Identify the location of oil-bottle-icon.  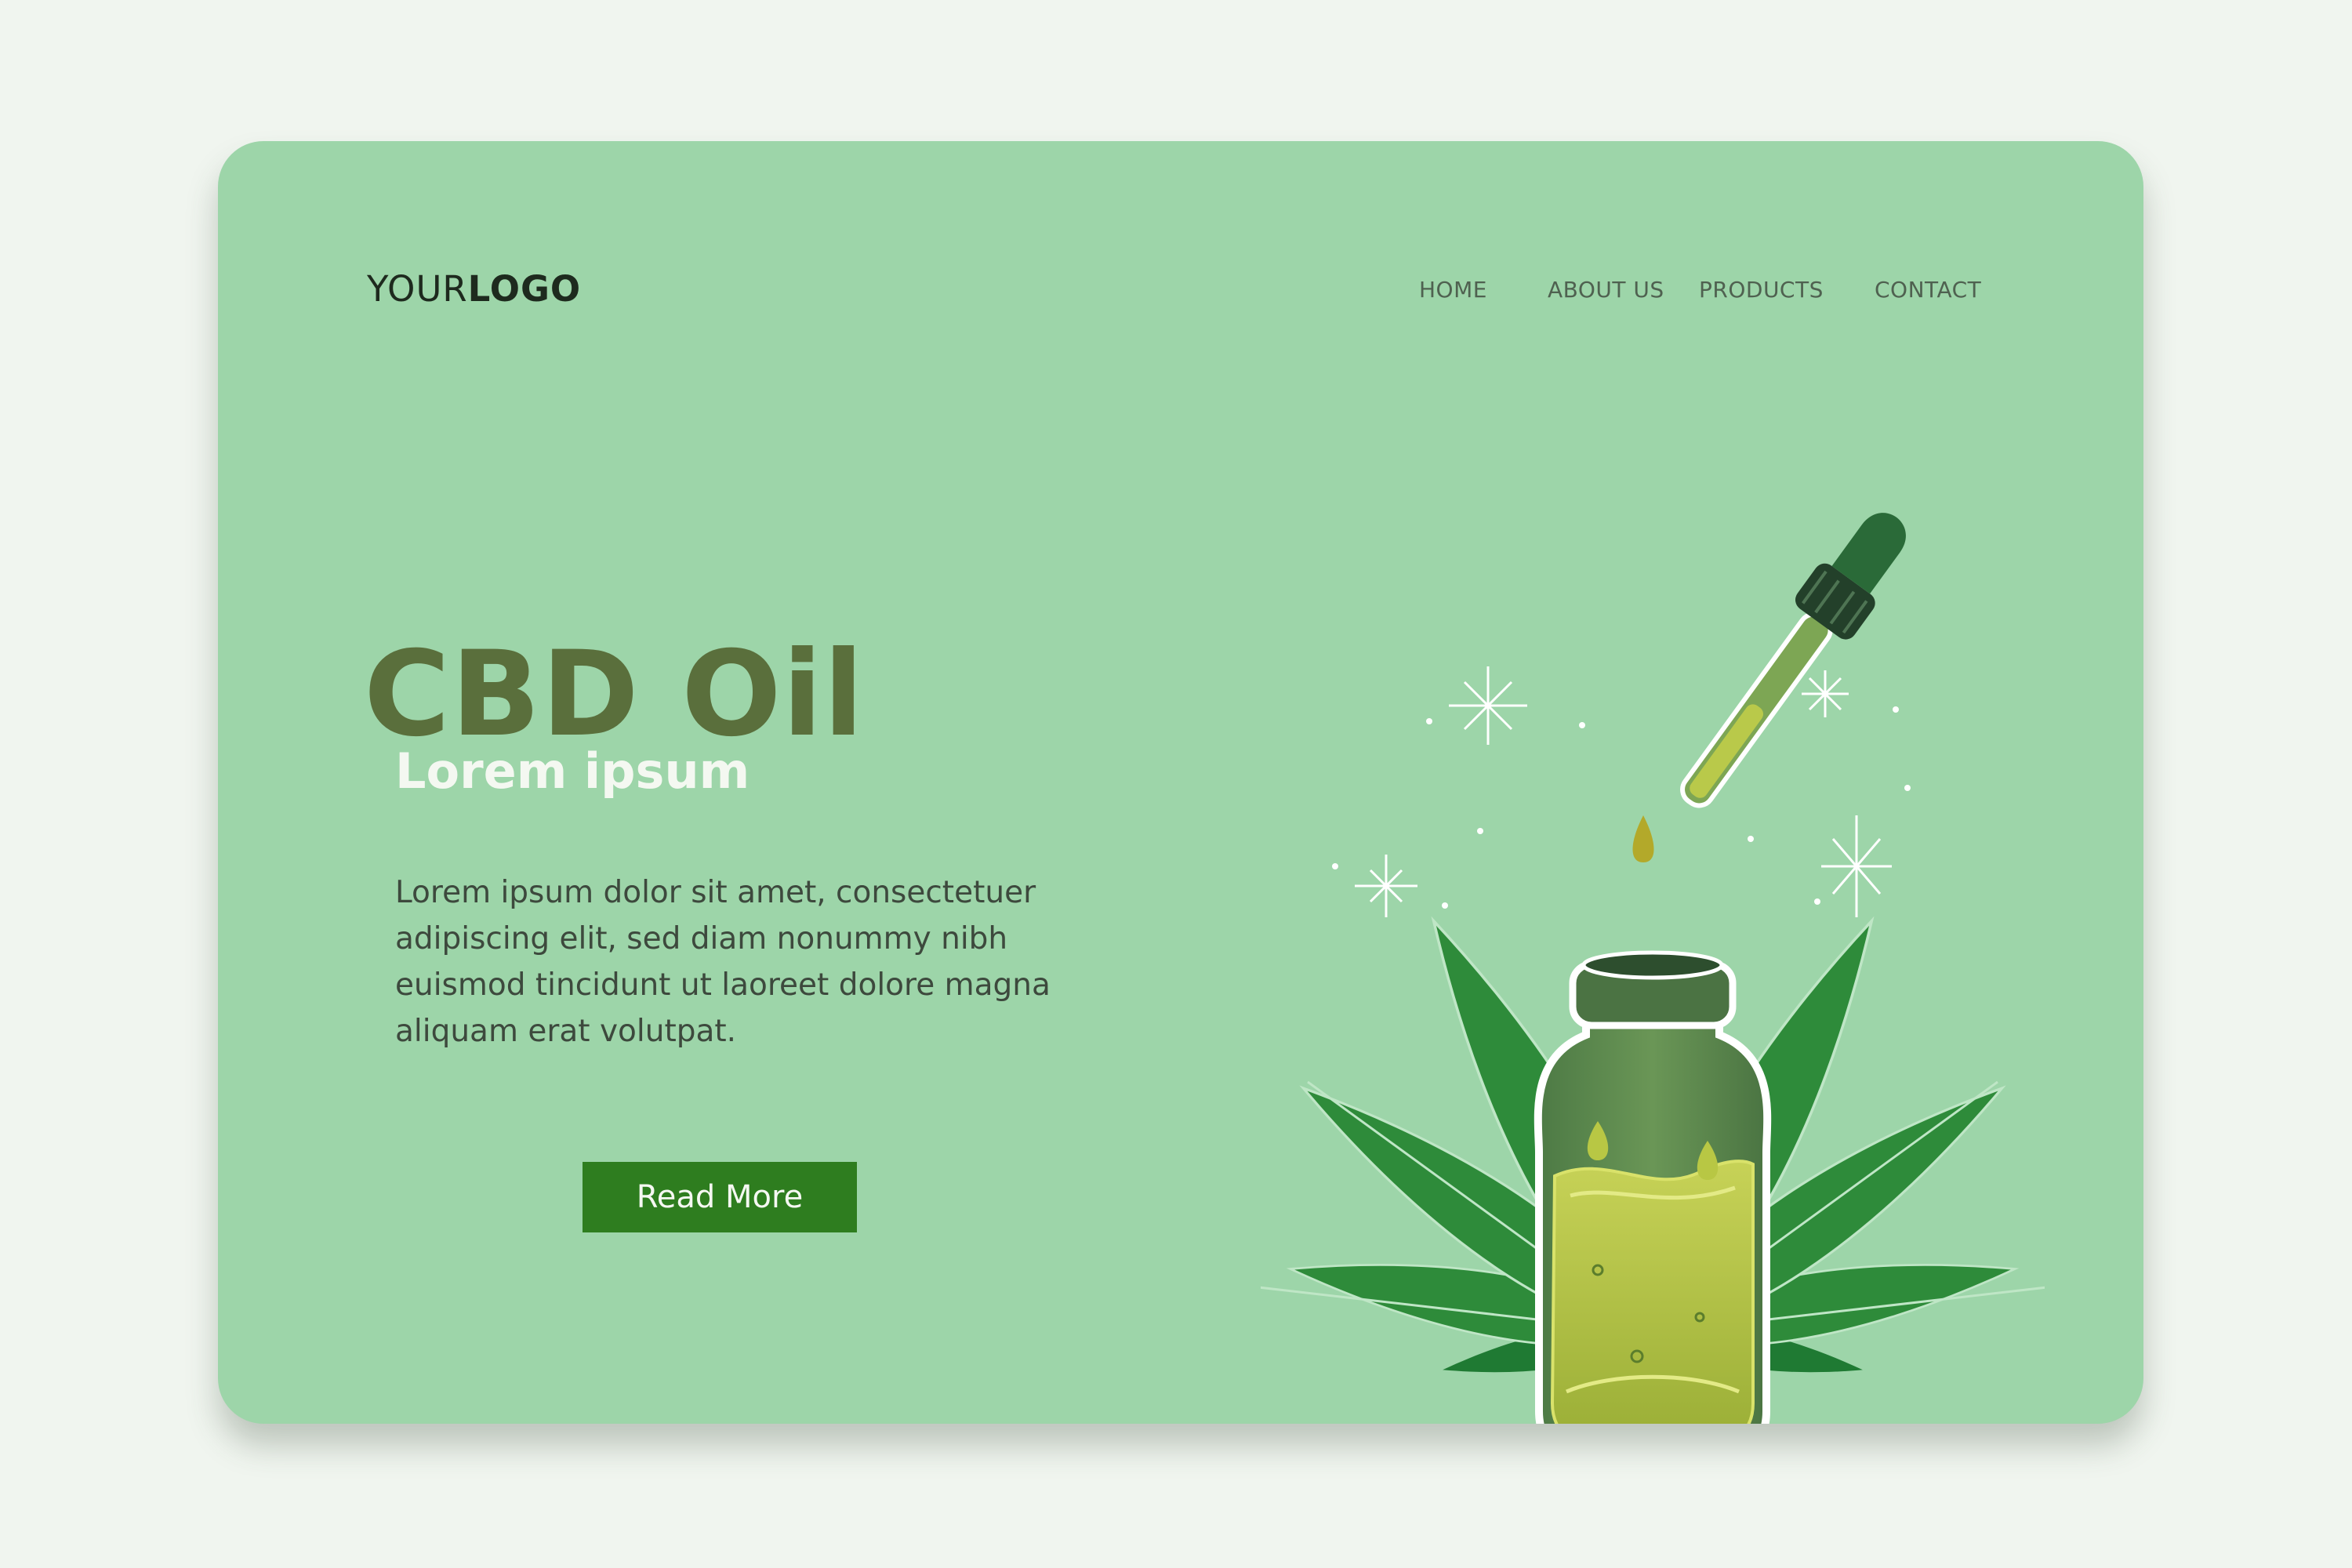
(1653, 1187).